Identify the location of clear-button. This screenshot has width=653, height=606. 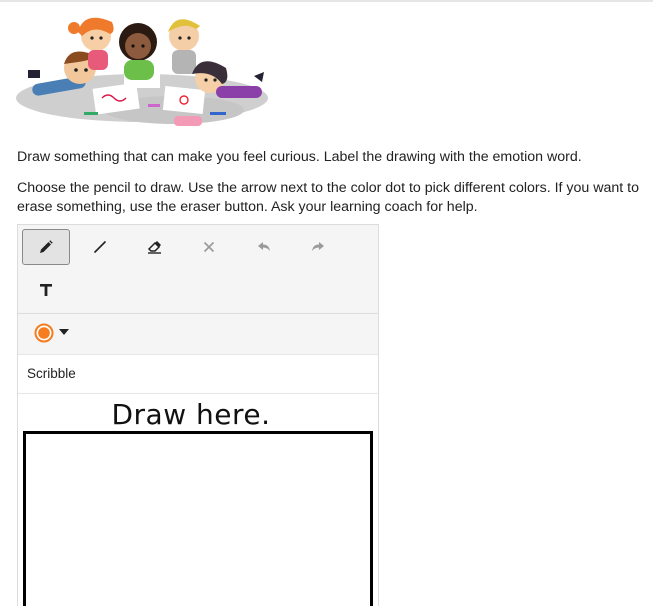
(209, 247).